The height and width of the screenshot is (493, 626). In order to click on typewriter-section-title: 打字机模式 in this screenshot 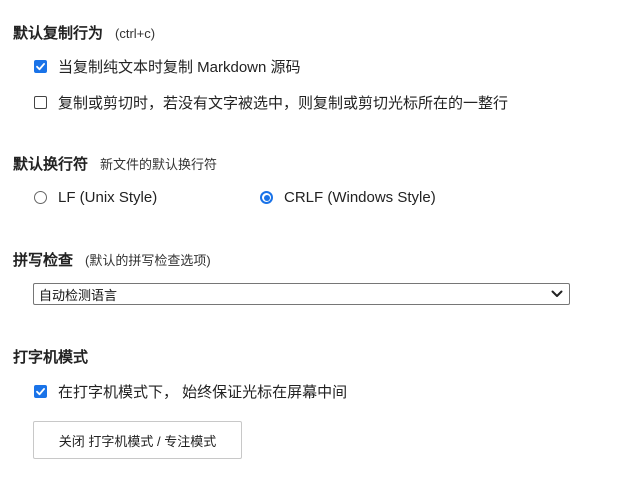, I will do `click(50, 356)`.